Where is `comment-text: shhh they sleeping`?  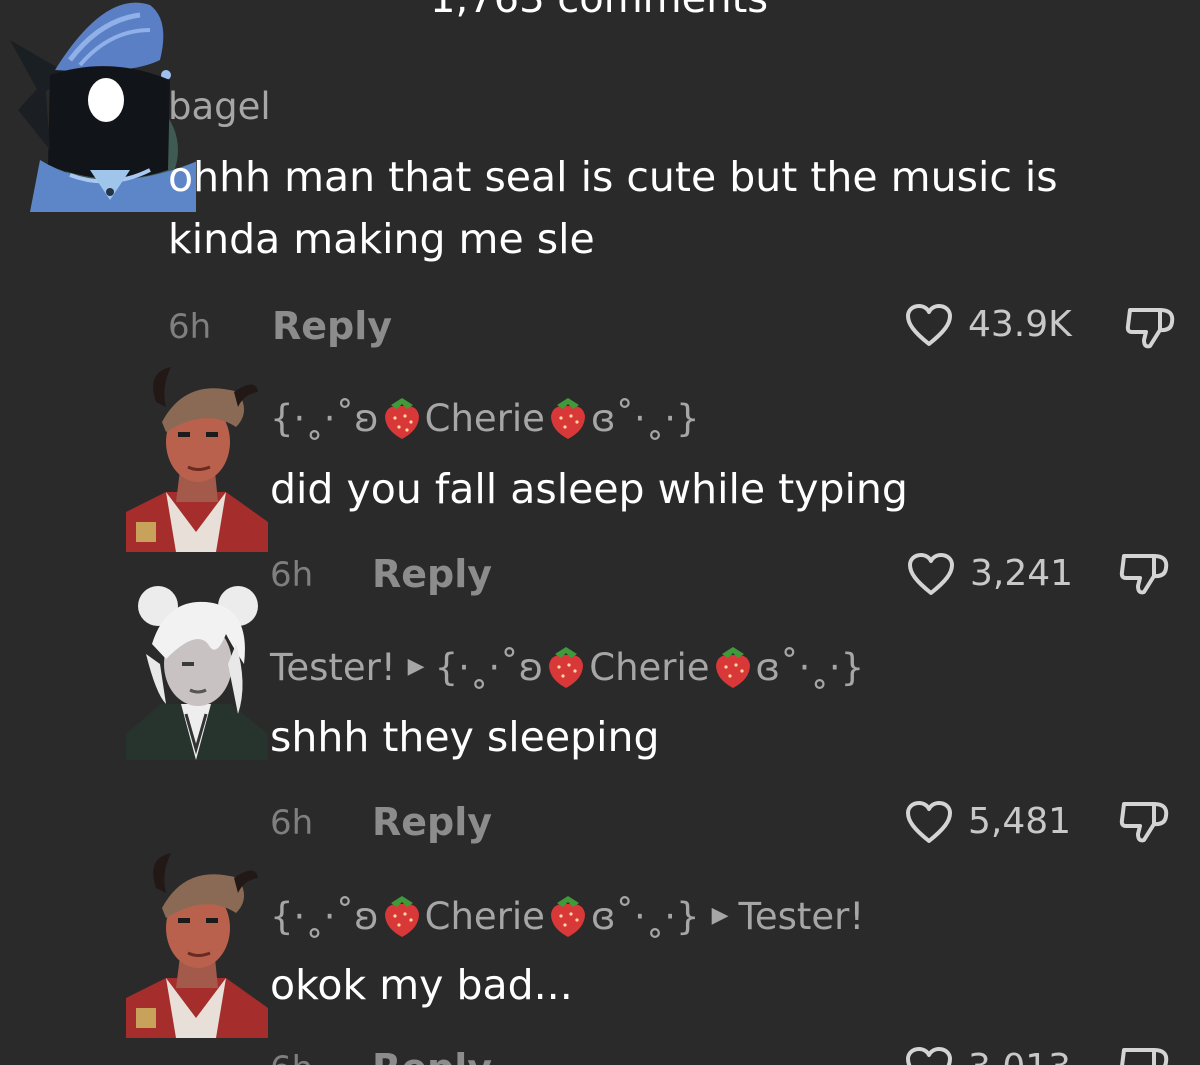
comment-text: shhh they sleeping is located at coordinates (465, 737).